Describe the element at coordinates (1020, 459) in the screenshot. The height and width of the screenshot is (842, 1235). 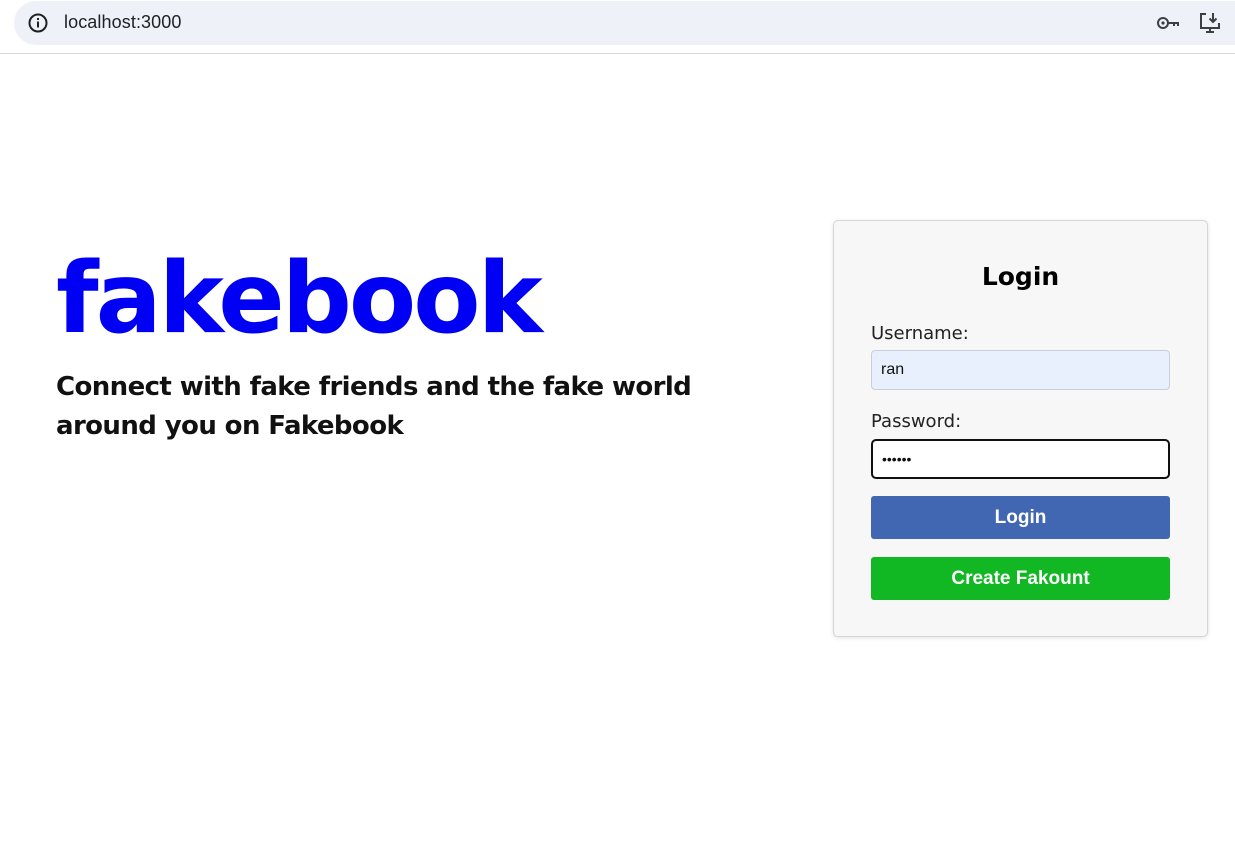
I see `password-input` at that location.